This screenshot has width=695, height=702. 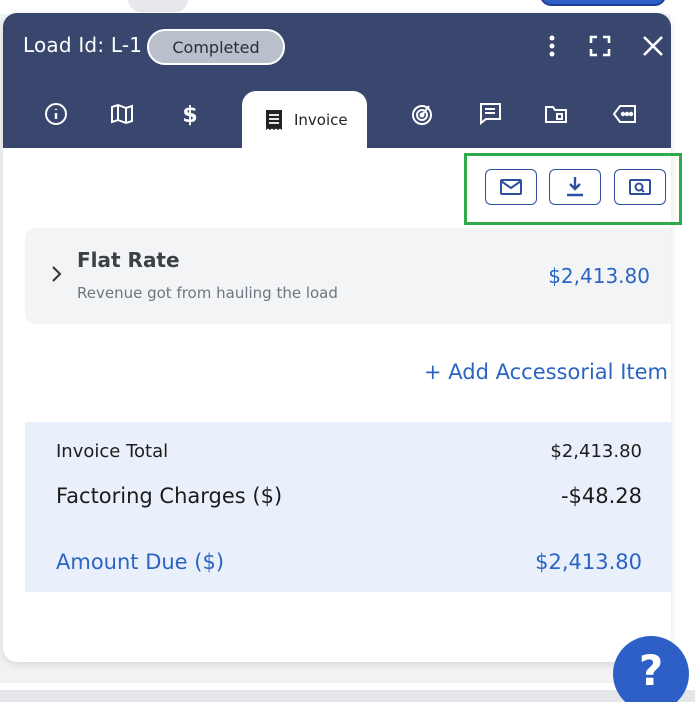 I want to click on chat-list-icon, so click(x=490, y=114).